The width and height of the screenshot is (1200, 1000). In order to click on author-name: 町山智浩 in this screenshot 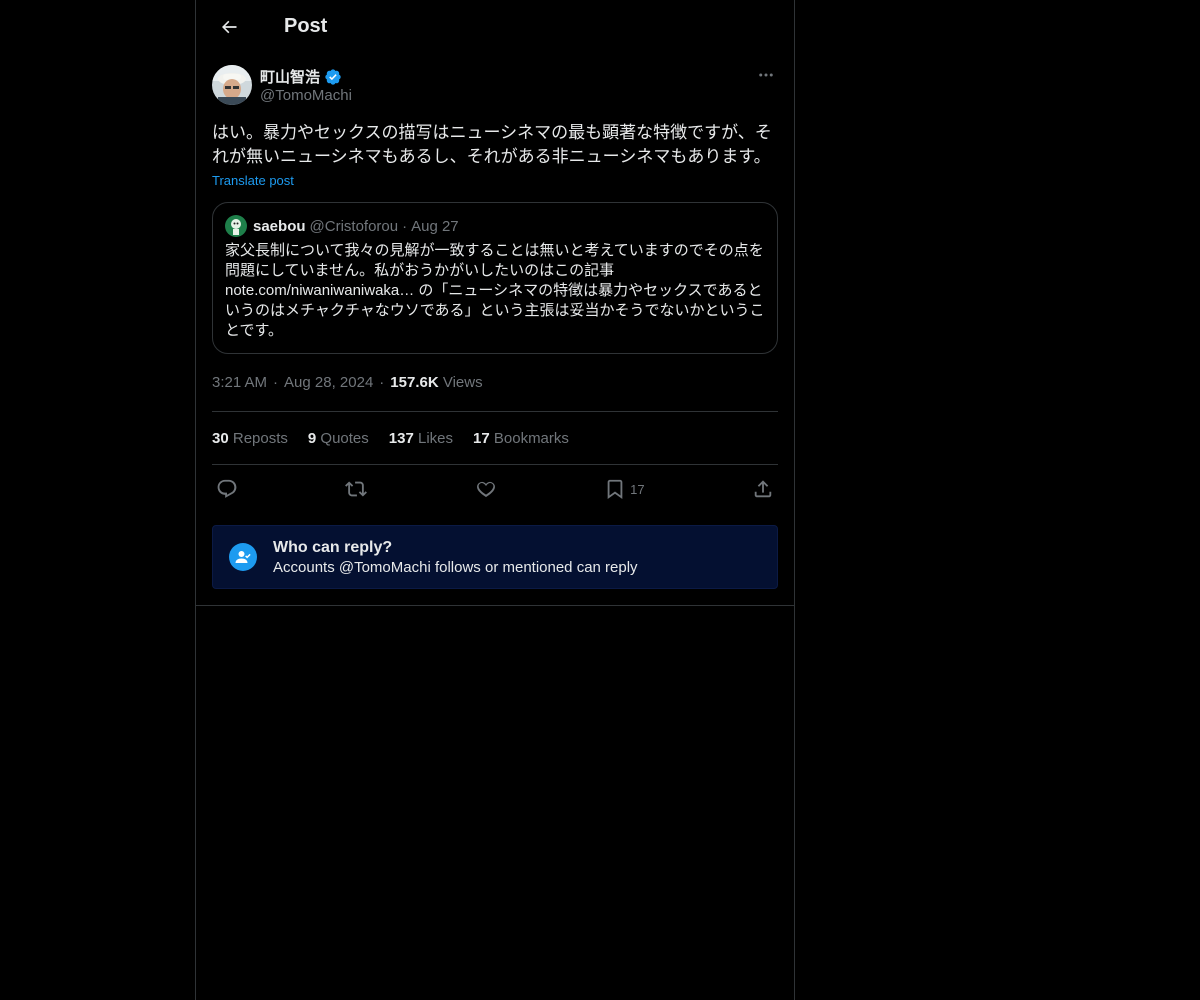, I will do `click(290, 76)`.